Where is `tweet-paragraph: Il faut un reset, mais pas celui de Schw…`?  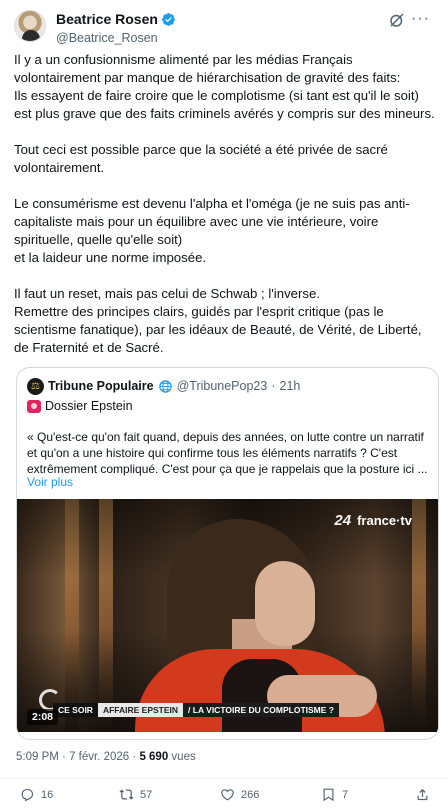
tweet-paragraph: Il faut un reset, mais pas celui de Schw… is located at coordinates (218, 320).